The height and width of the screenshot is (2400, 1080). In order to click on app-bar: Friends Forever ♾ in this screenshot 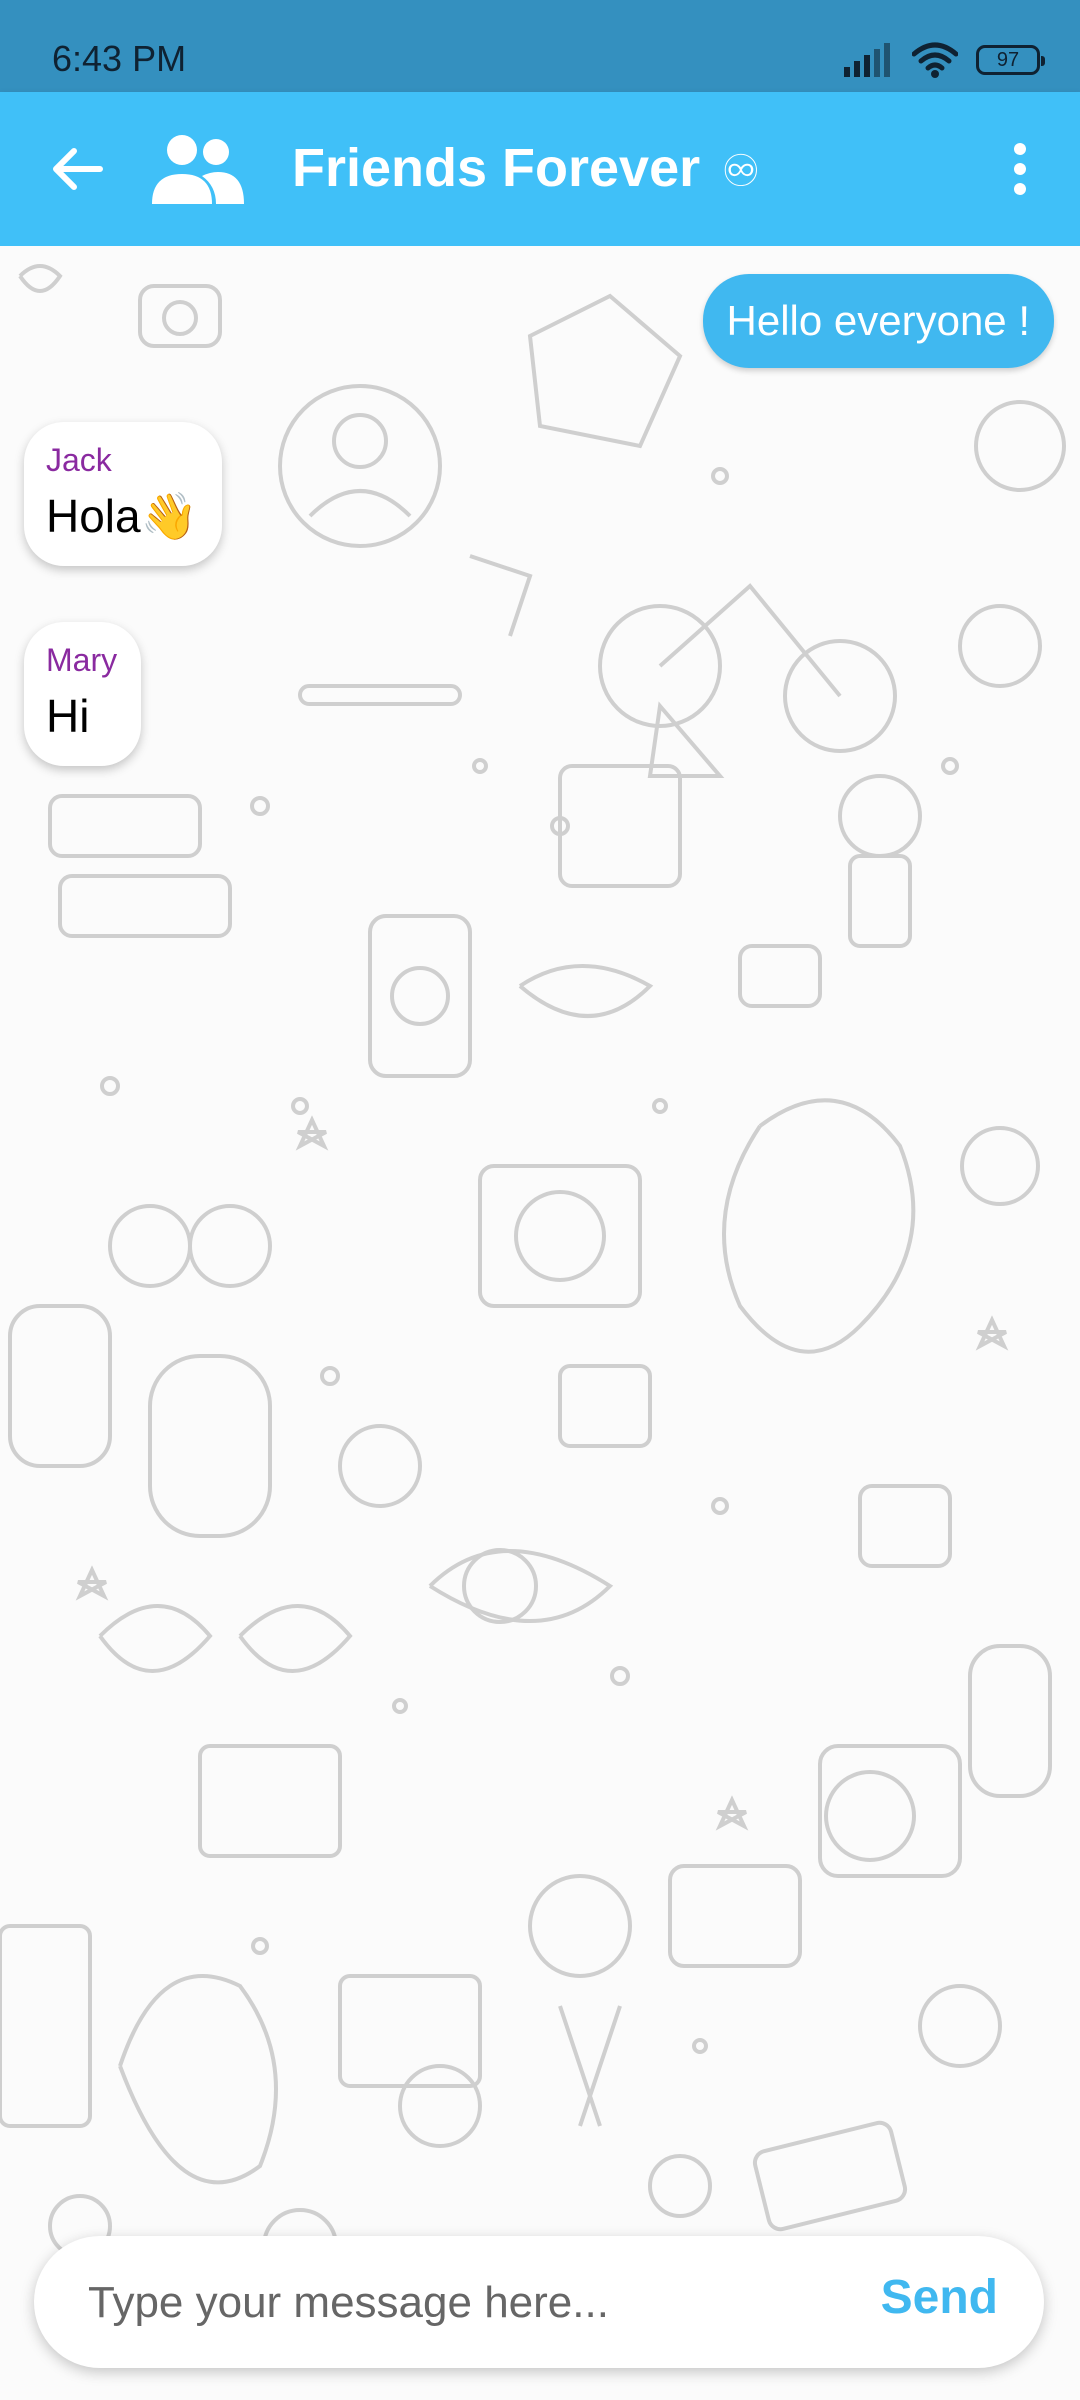, I will do `click(540, 169)`.